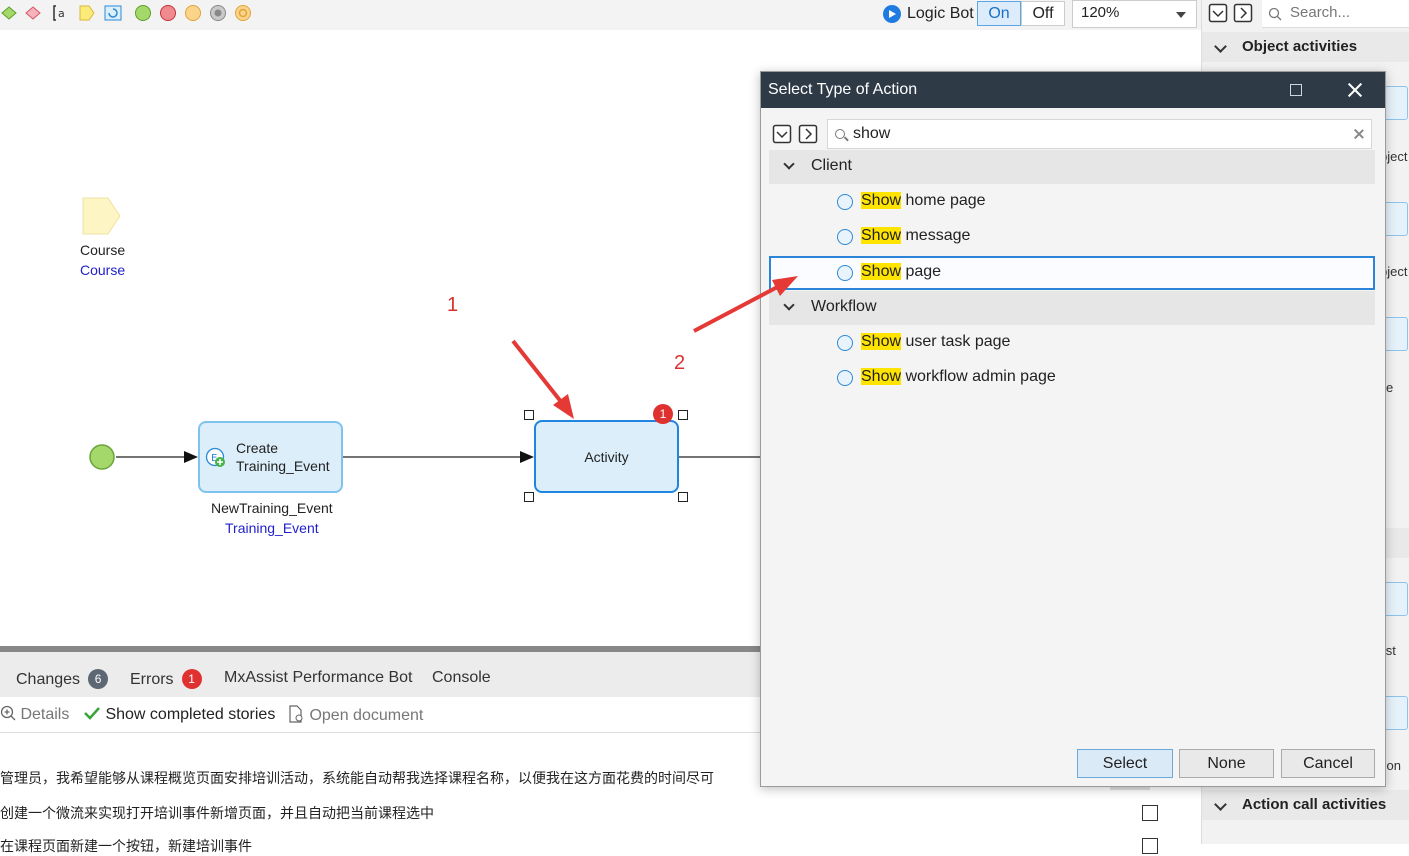  What do you see at coordinates (103, 270) in the screenshot?
I see `parameter-entity: Course` at bounding box center [103, 270].